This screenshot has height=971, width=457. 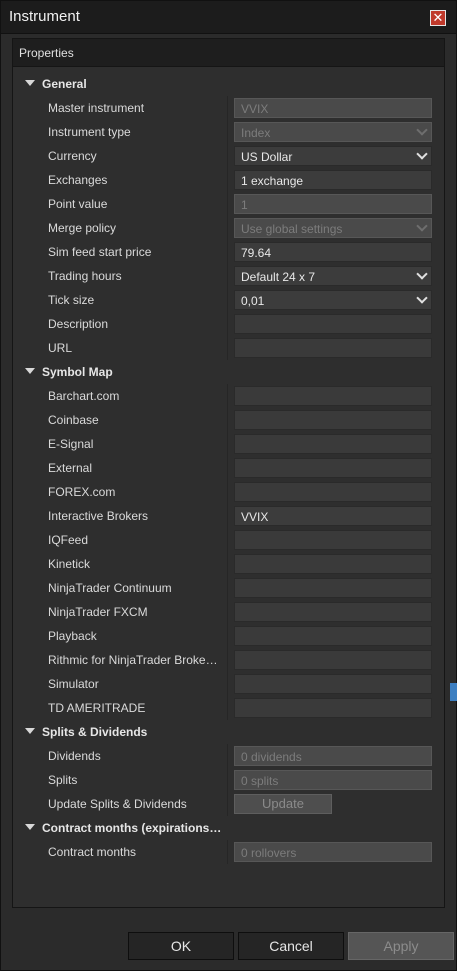 I want to click on property-row: Coinbase, so click(x=228, y=420).